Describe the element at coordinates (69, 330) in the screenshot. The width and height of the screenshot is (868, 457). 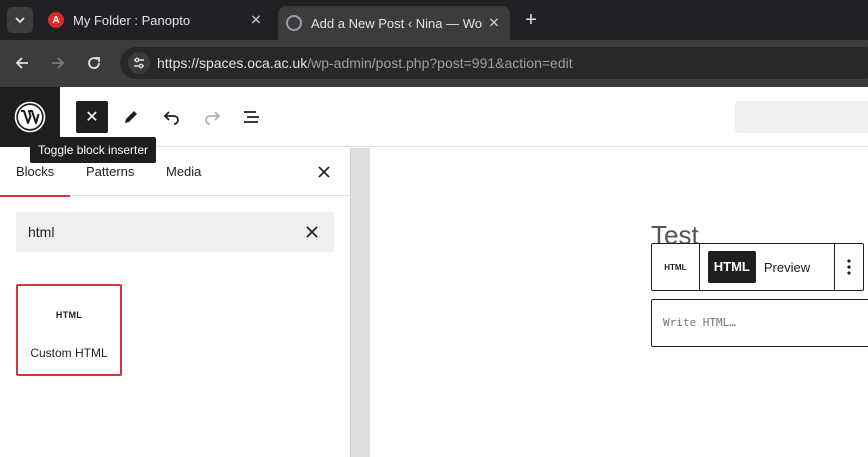
I see `block-result-custom-html: HTML Custom HTML` at that location.